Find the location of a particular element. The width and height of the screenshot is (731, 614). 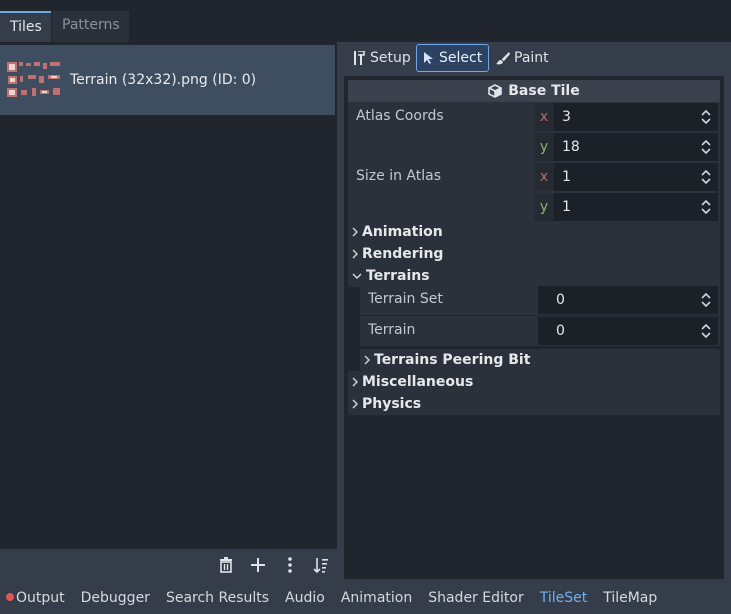

bottom-tab-tilemap: TileMap is located at coordinates (630, 598).